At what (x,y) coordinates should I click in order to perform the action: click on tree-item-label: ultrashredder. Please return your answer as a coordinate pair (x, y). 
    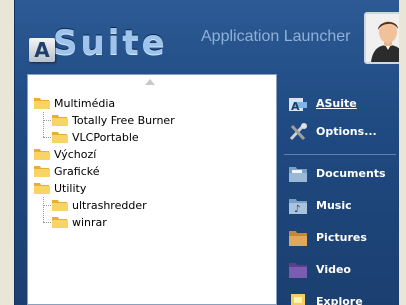
    Looking at the image, I should click on (109, 205).